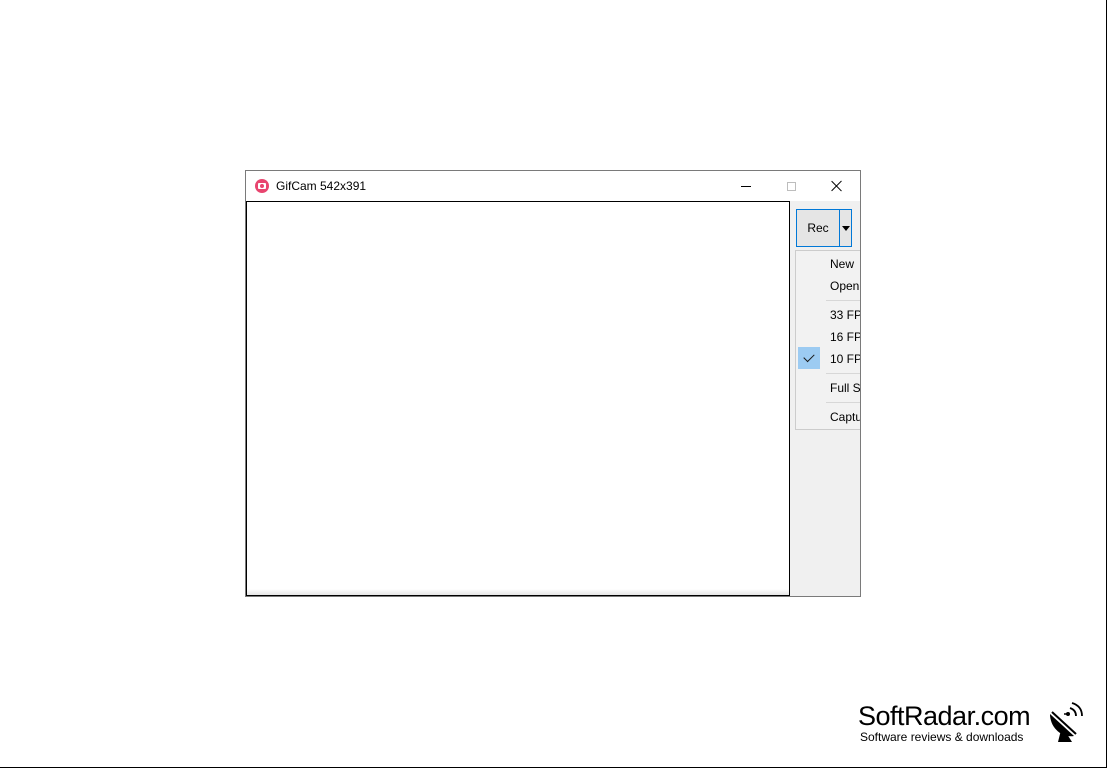 This screenshot has width=1107, height=769. I want to click on caret-down-icon, so click(846, 228).